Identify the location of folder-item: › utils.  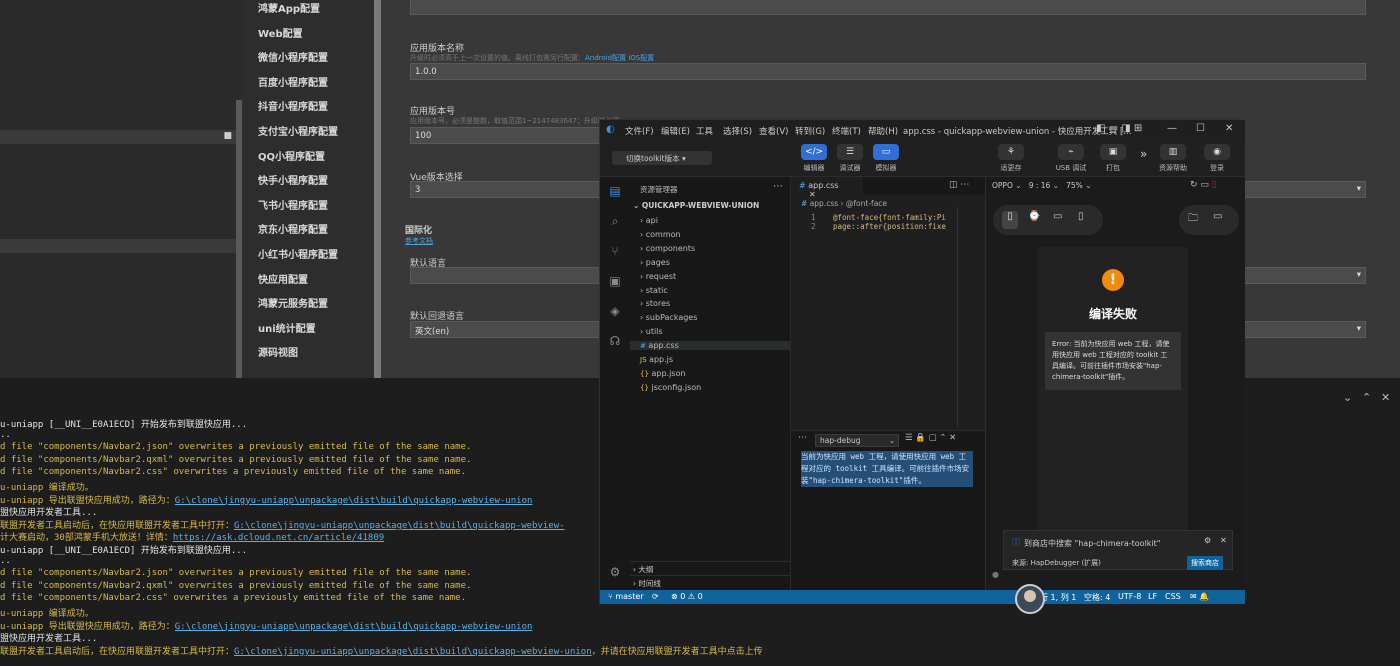
(651, 331).